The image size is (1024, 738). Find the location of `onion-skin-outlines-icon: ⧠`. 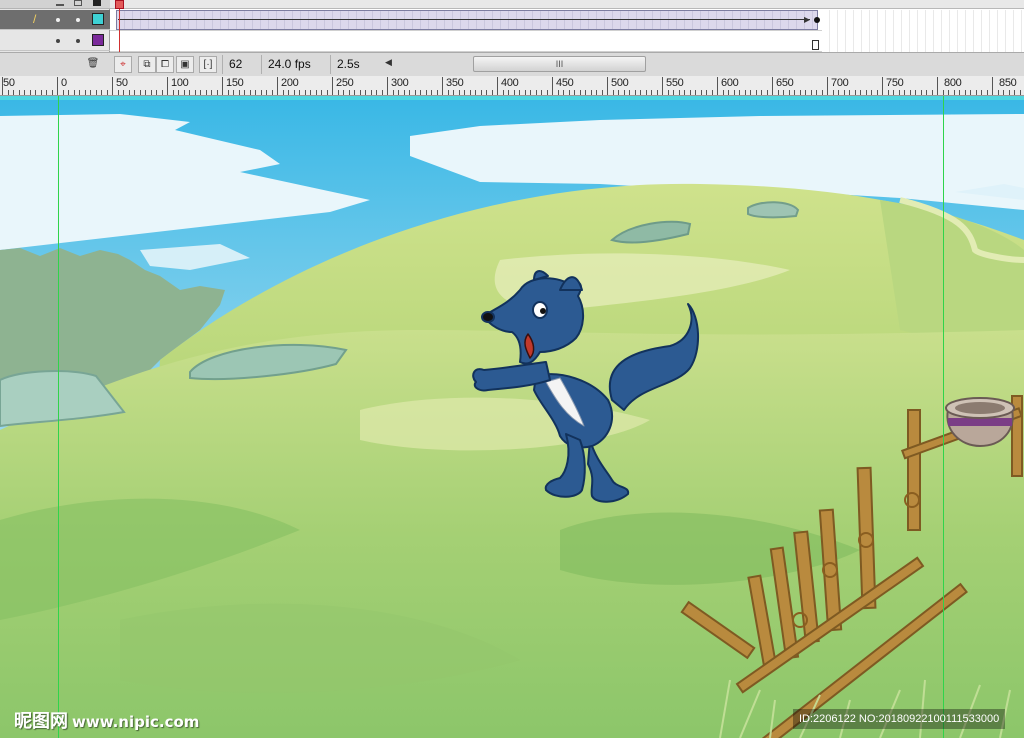

onion-skin-outlines-icon: ⧠ is located at coordinates (165, 64).